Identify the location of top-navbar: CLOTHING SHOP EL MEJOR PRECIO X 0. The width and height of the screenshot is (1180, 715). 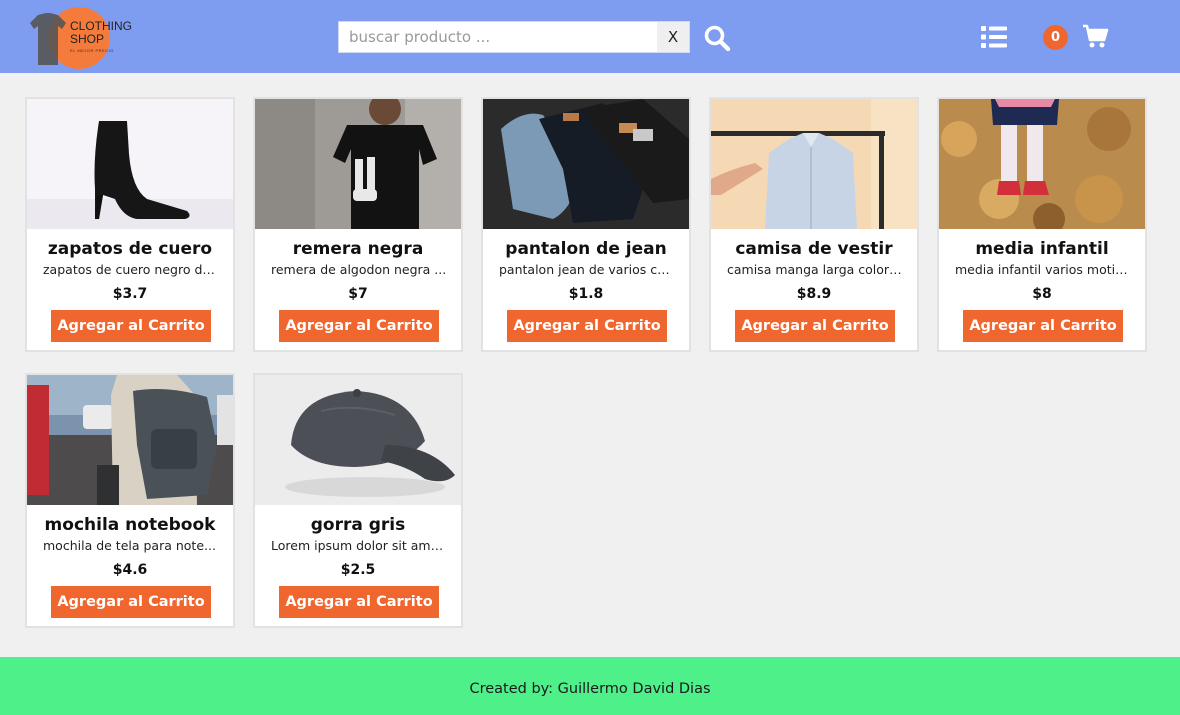
(590, 36).